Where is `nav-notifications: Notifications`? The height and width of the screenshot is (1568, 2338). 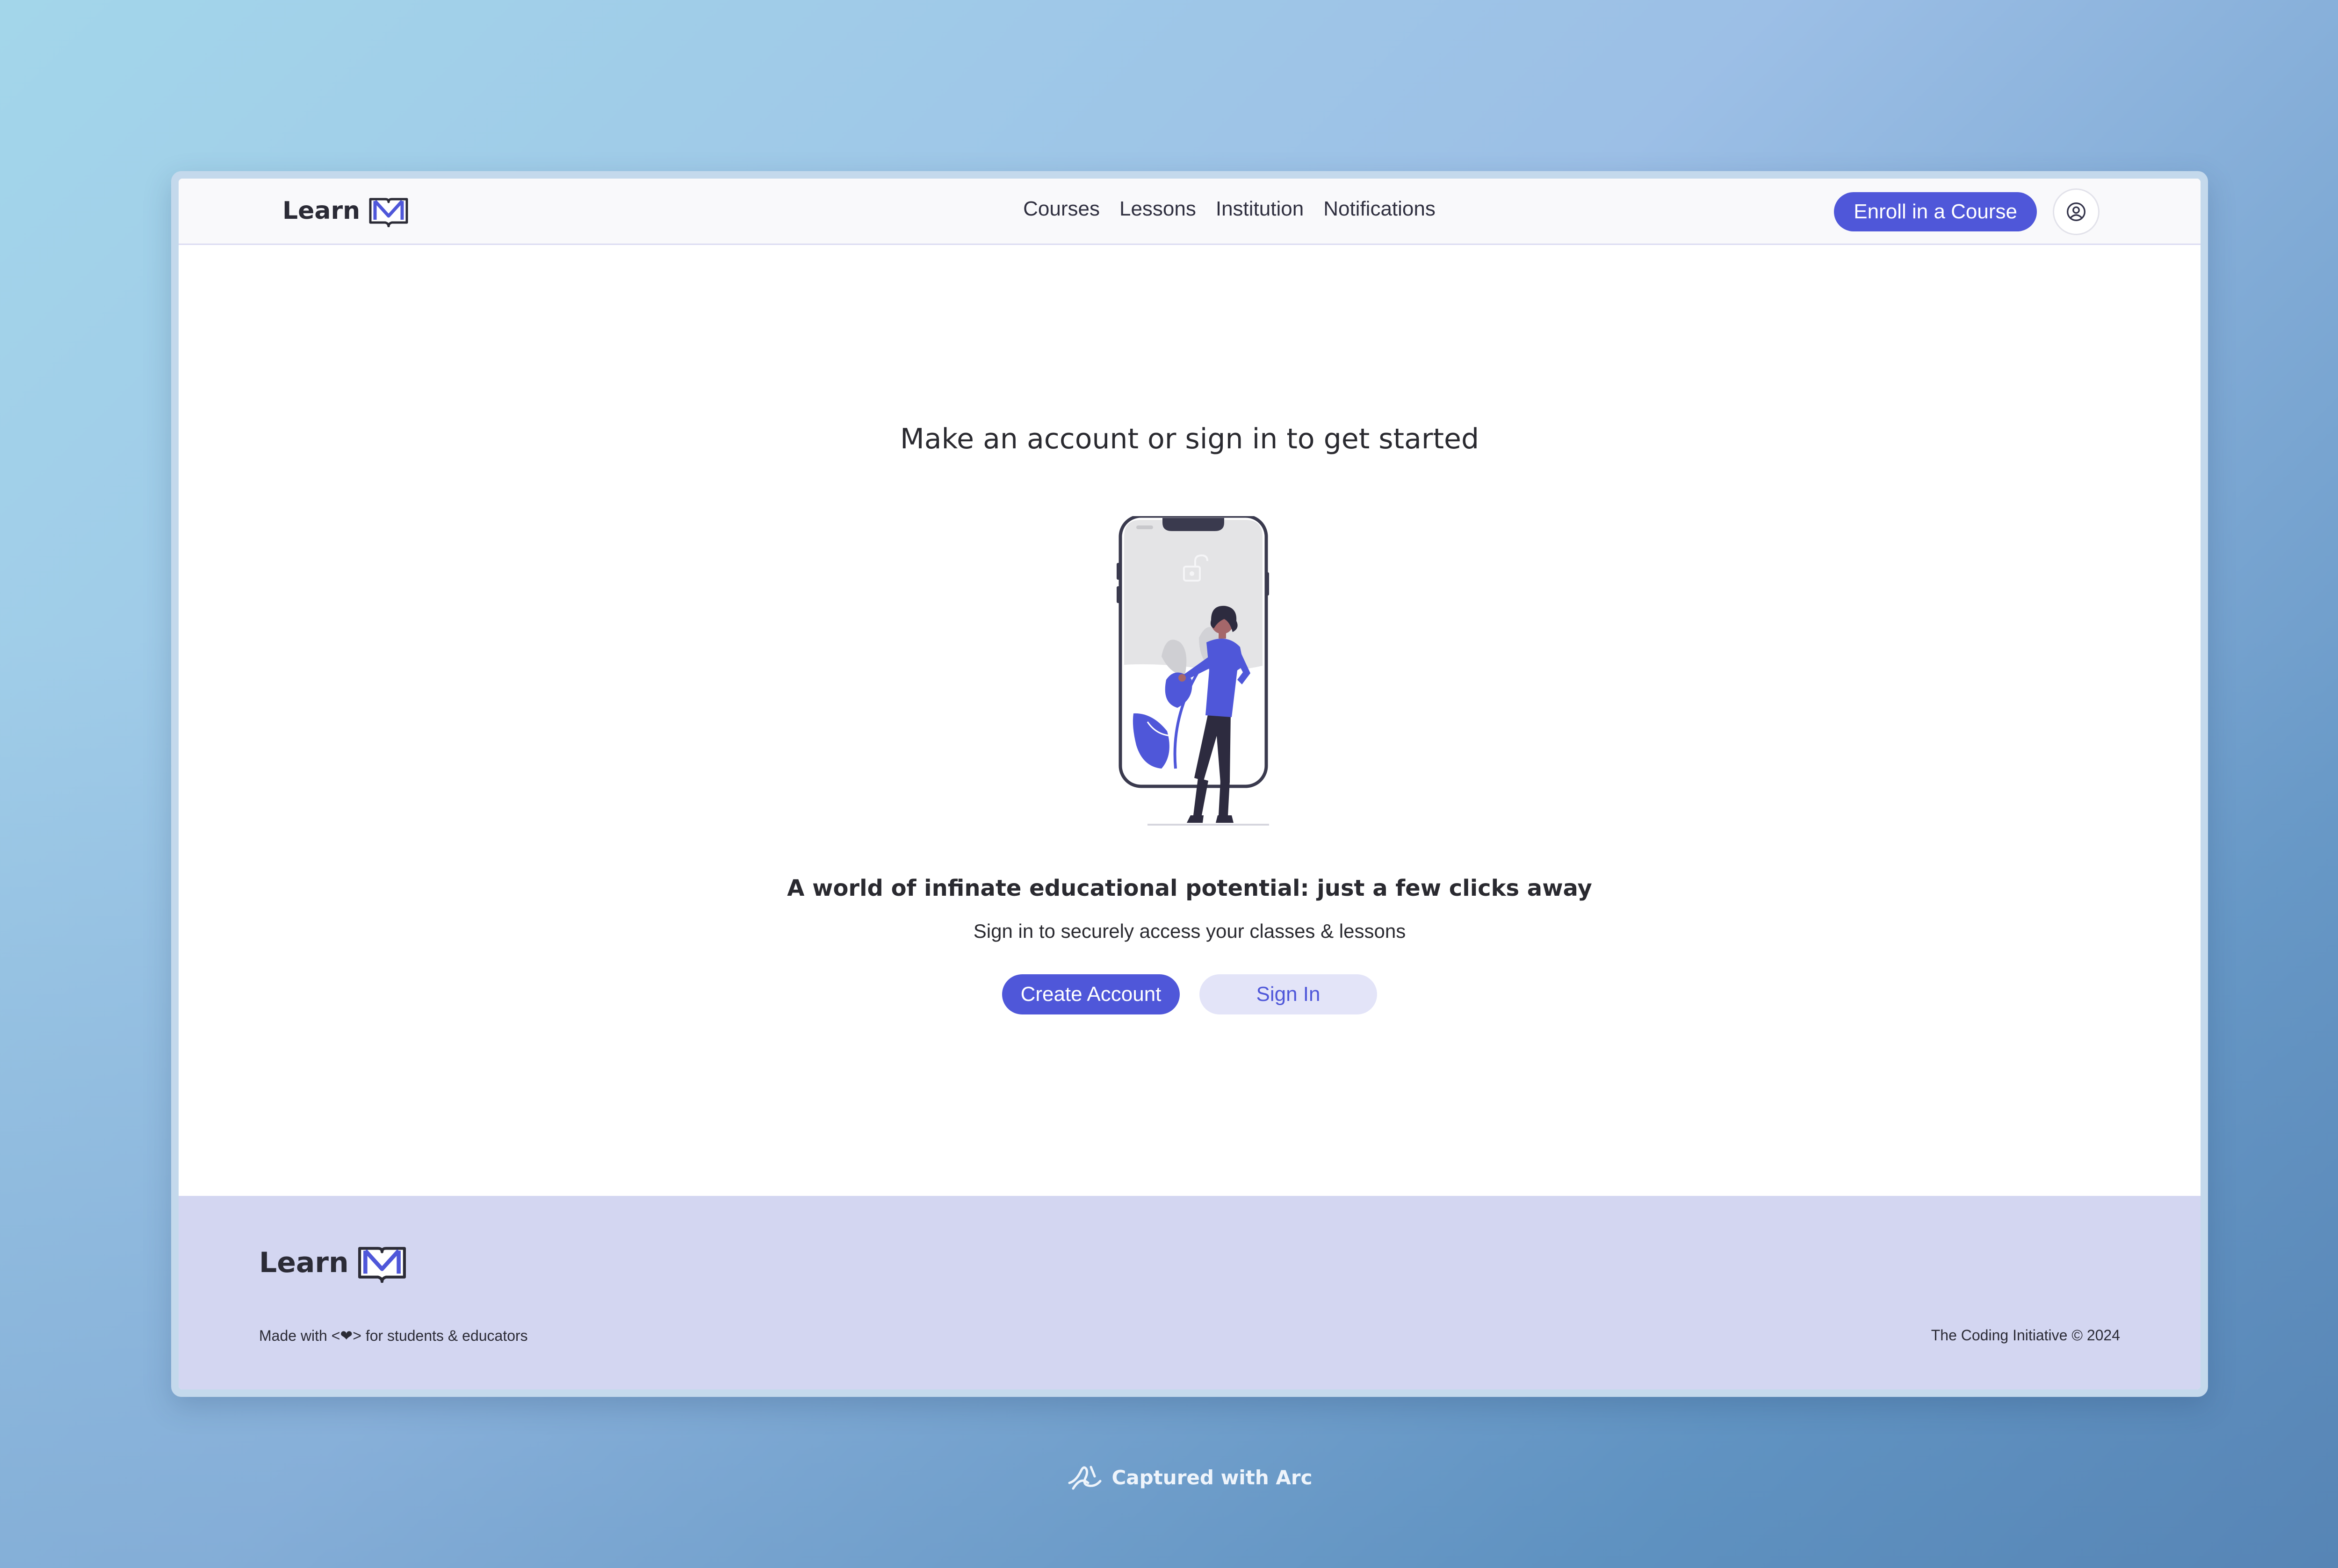 nav-notifications: Notifications is located at coordinates (1379, 209).